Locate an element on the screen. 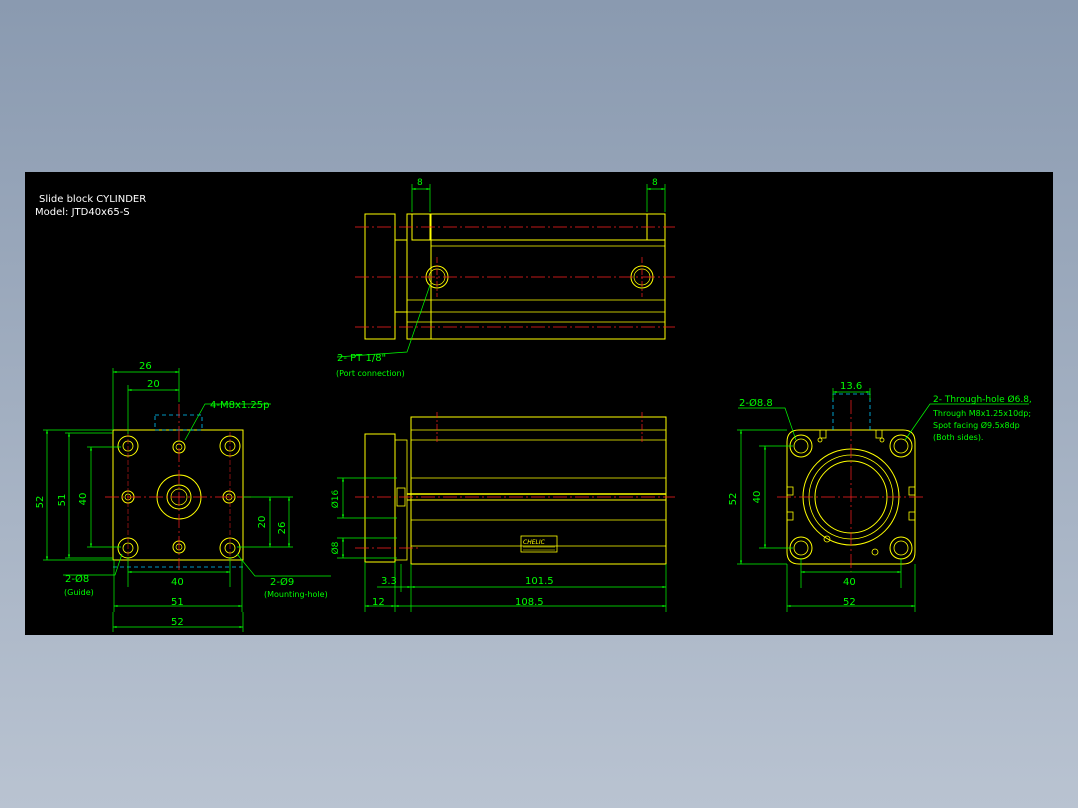  dim-101-5: 101.5 is located at coordinates (539, 581).